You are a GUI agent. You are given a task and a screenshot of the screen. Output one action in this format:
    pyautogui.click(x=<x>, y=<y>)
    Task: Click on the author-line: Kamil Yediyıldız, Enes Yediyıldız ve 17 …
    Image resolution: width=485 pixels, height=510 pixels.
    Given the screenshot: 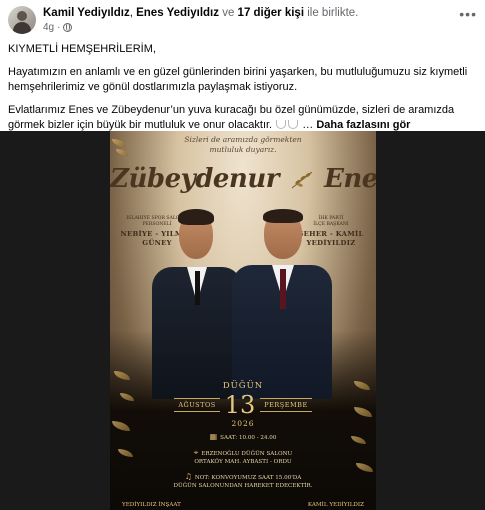 What is the action you would take?
    pyautogui.click(x=251, y=13)
    